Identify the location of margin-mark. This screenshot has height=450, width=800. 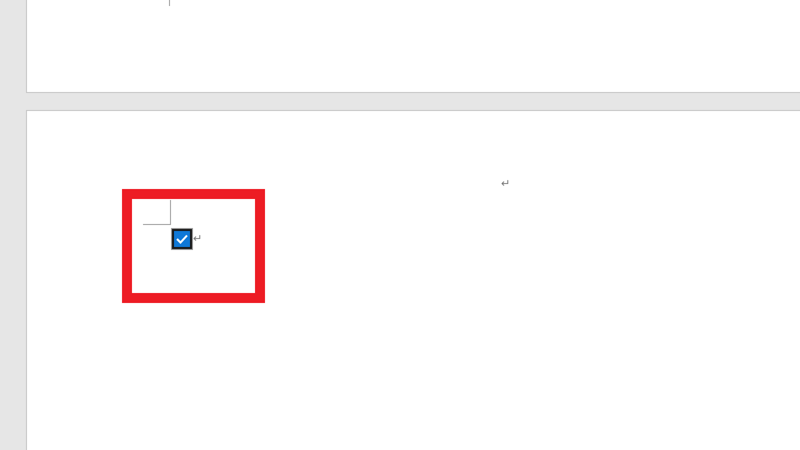
(169, 3).